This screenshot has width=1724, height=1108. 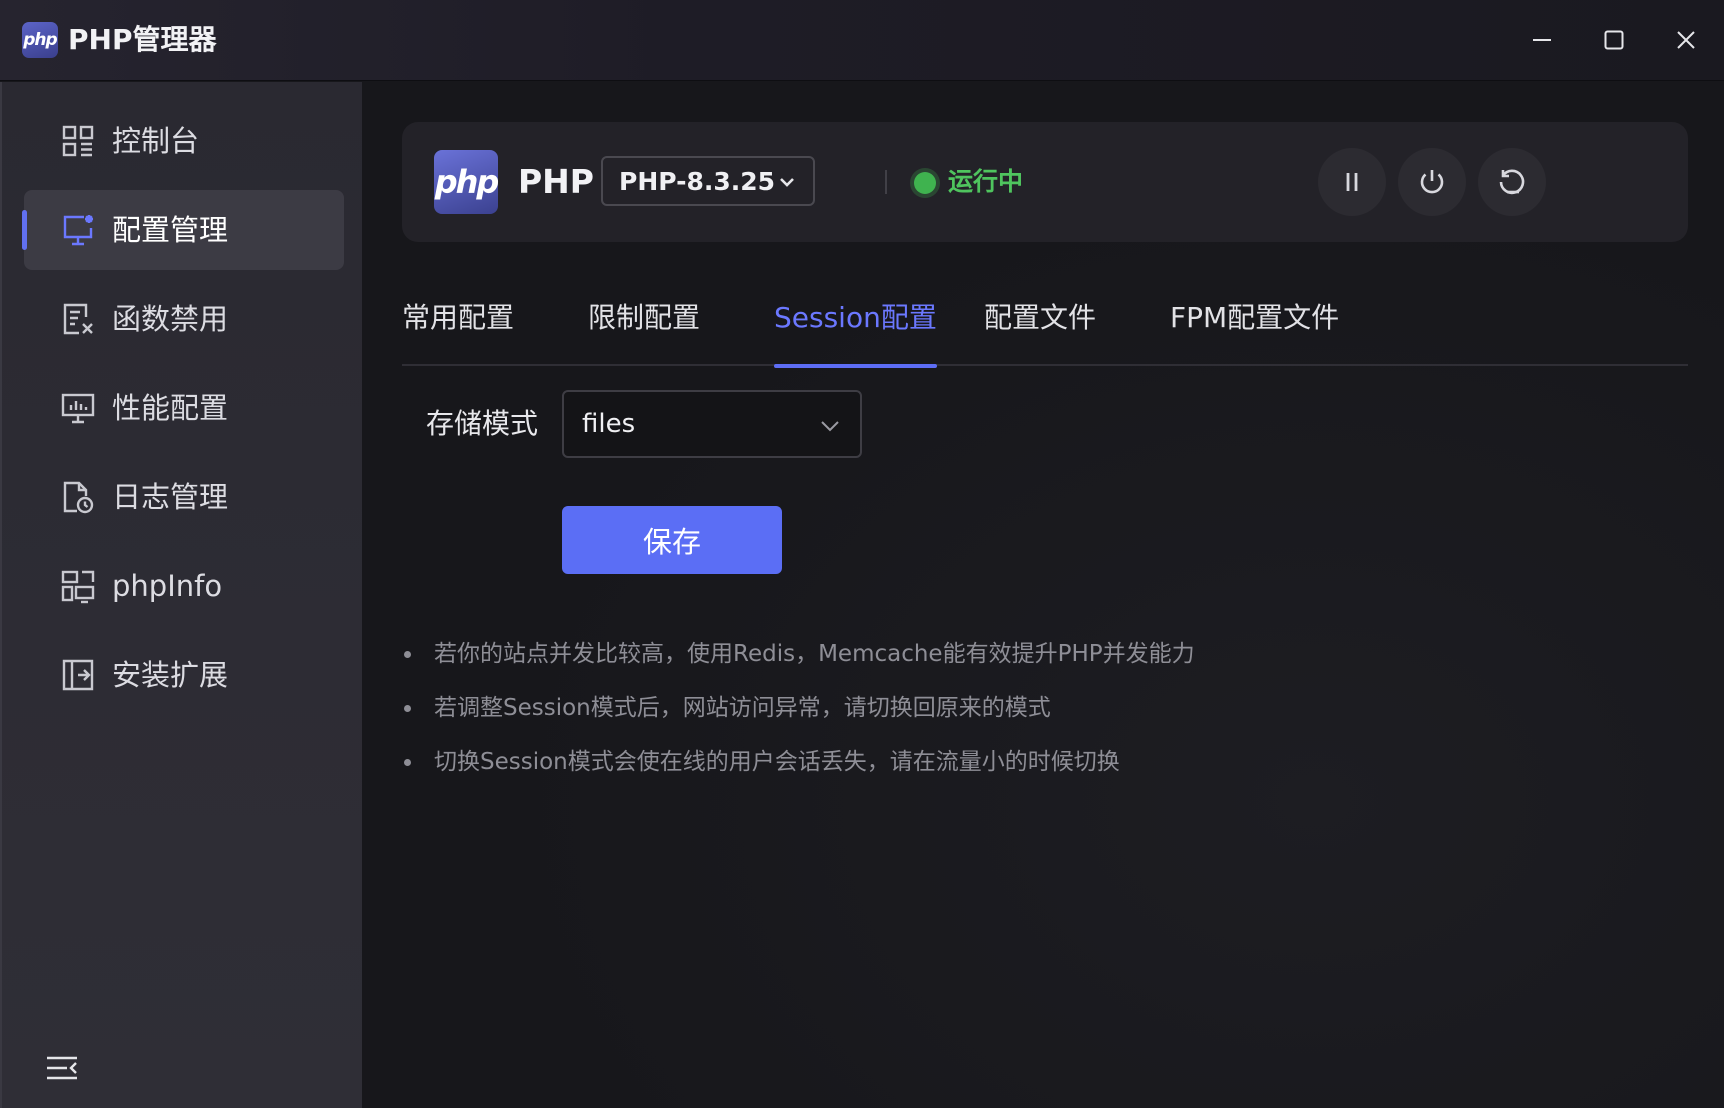 I want to click on storage-mode-label: 存储模式, so click(x=482, y=423).